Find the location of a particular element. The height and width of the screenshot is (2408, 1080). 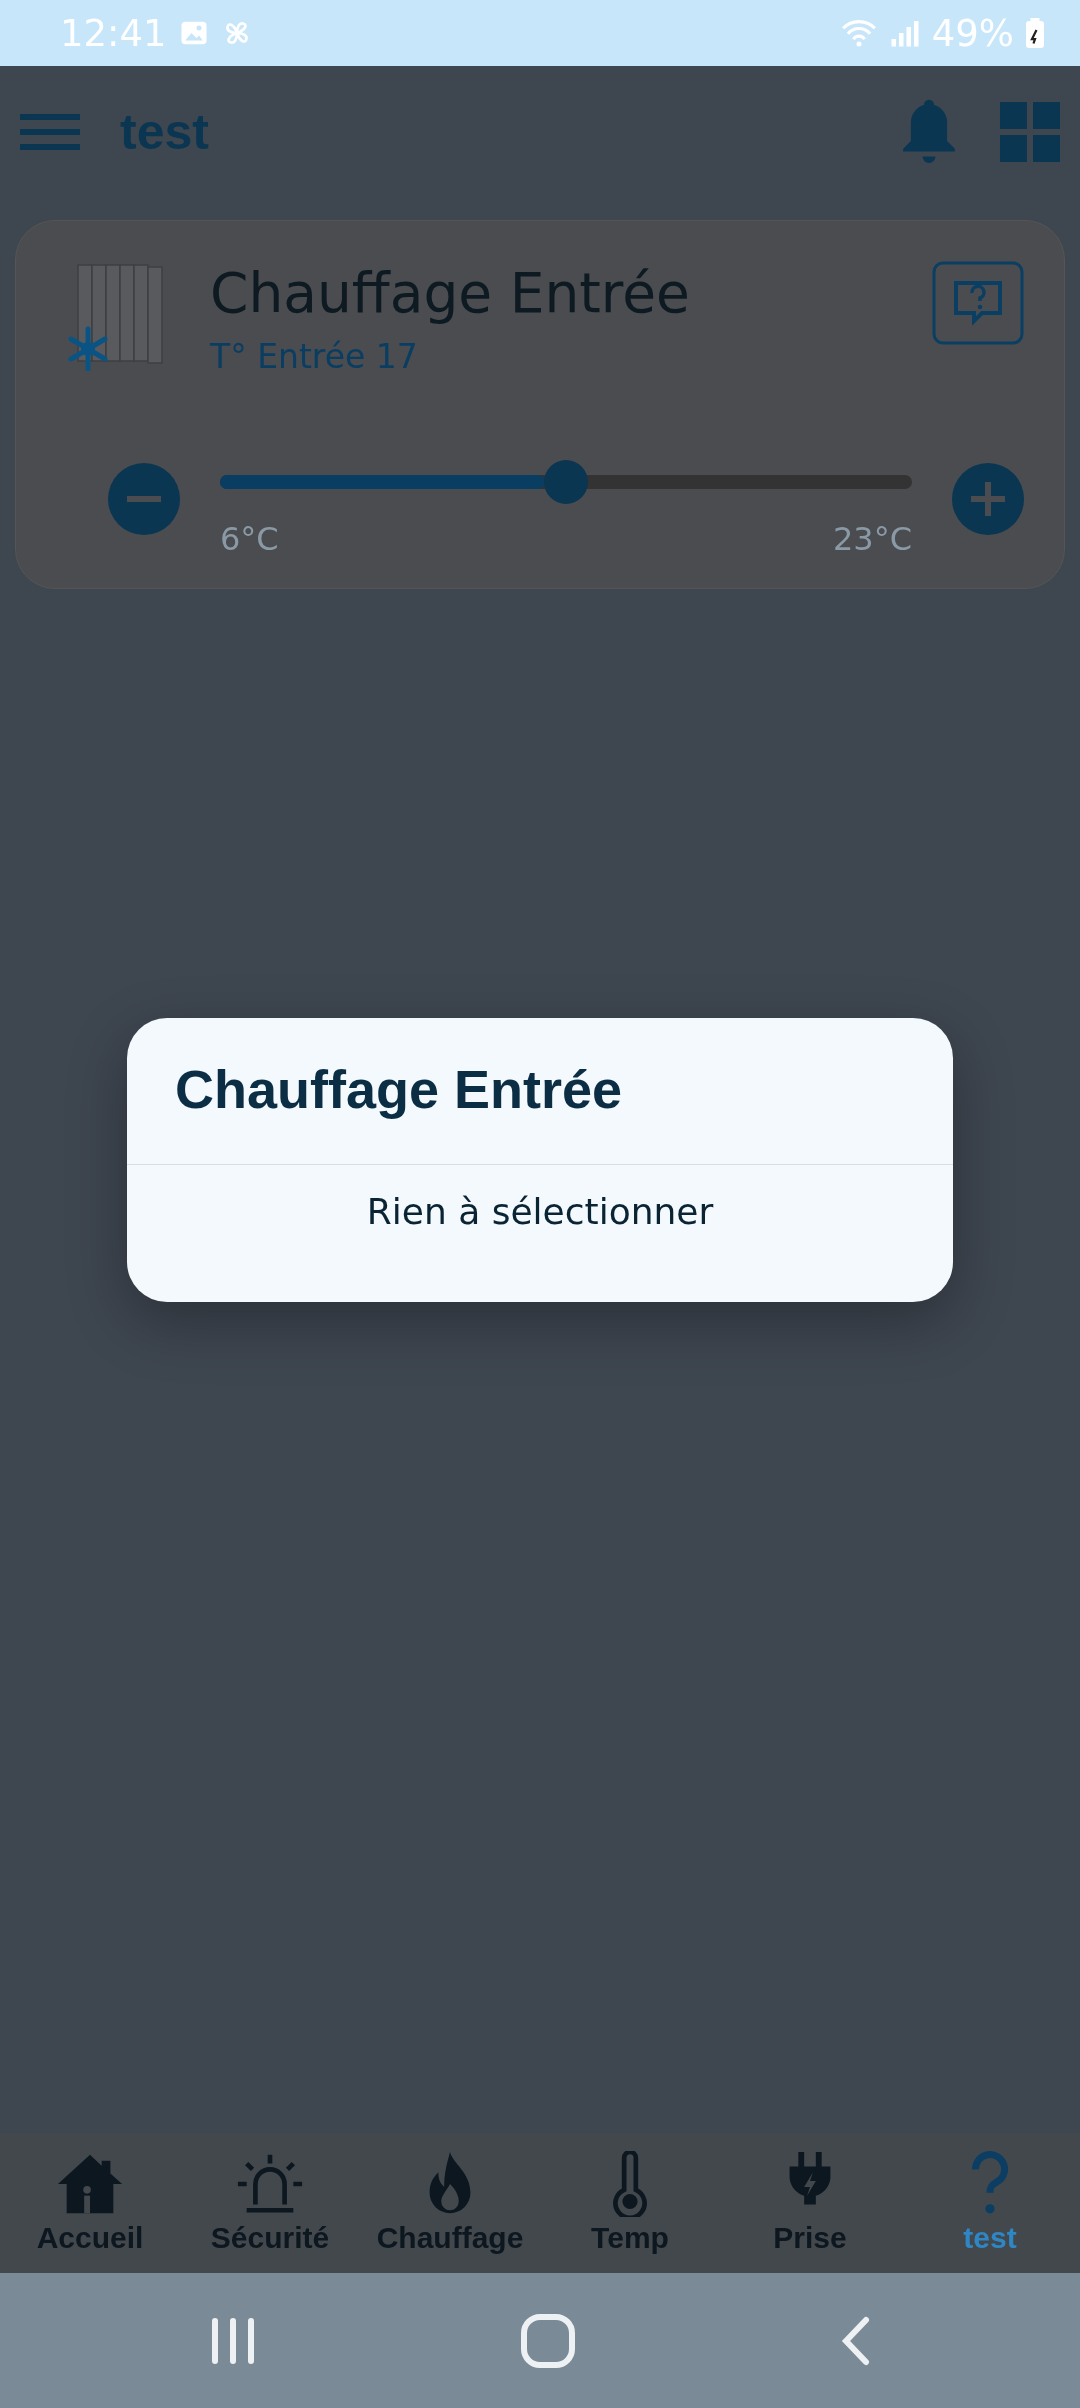

device-title: Chauffage Entrée is located at coordinates (450, 293).